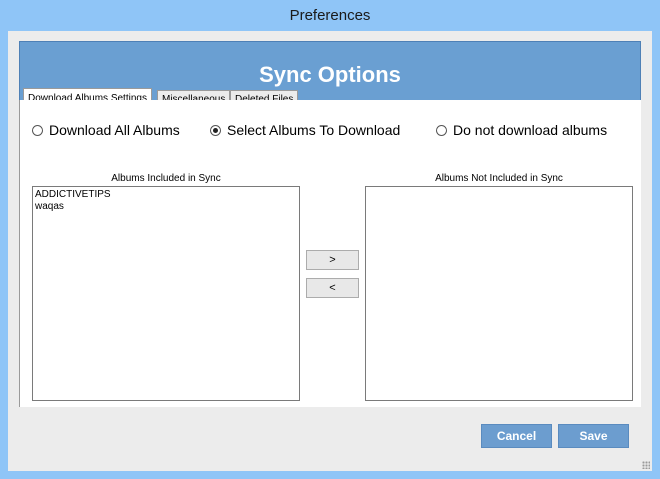 The height and width of the screenshot is (479, 660). I want to click on radio-do-not-download-albums: Do not download albums, so click(521, 130).